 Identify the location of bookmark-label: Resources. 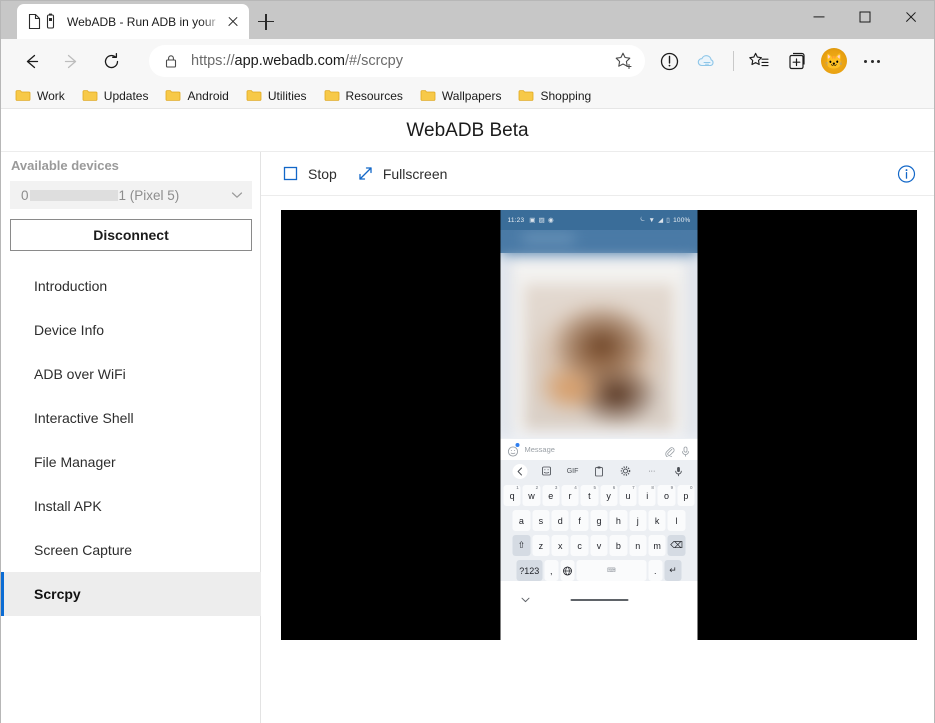
(374, 95).